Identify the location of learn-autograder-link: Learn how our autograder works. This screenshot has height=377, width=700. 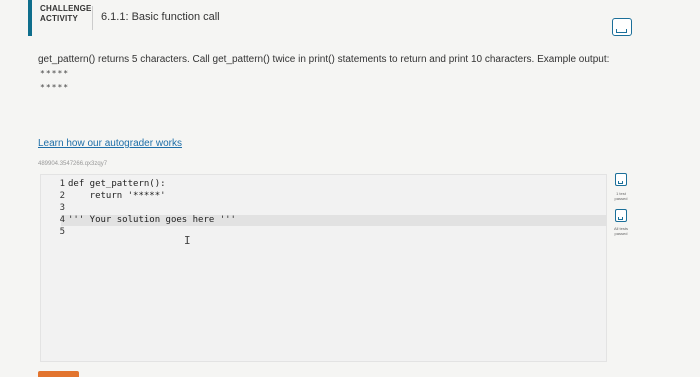
(110, 143).